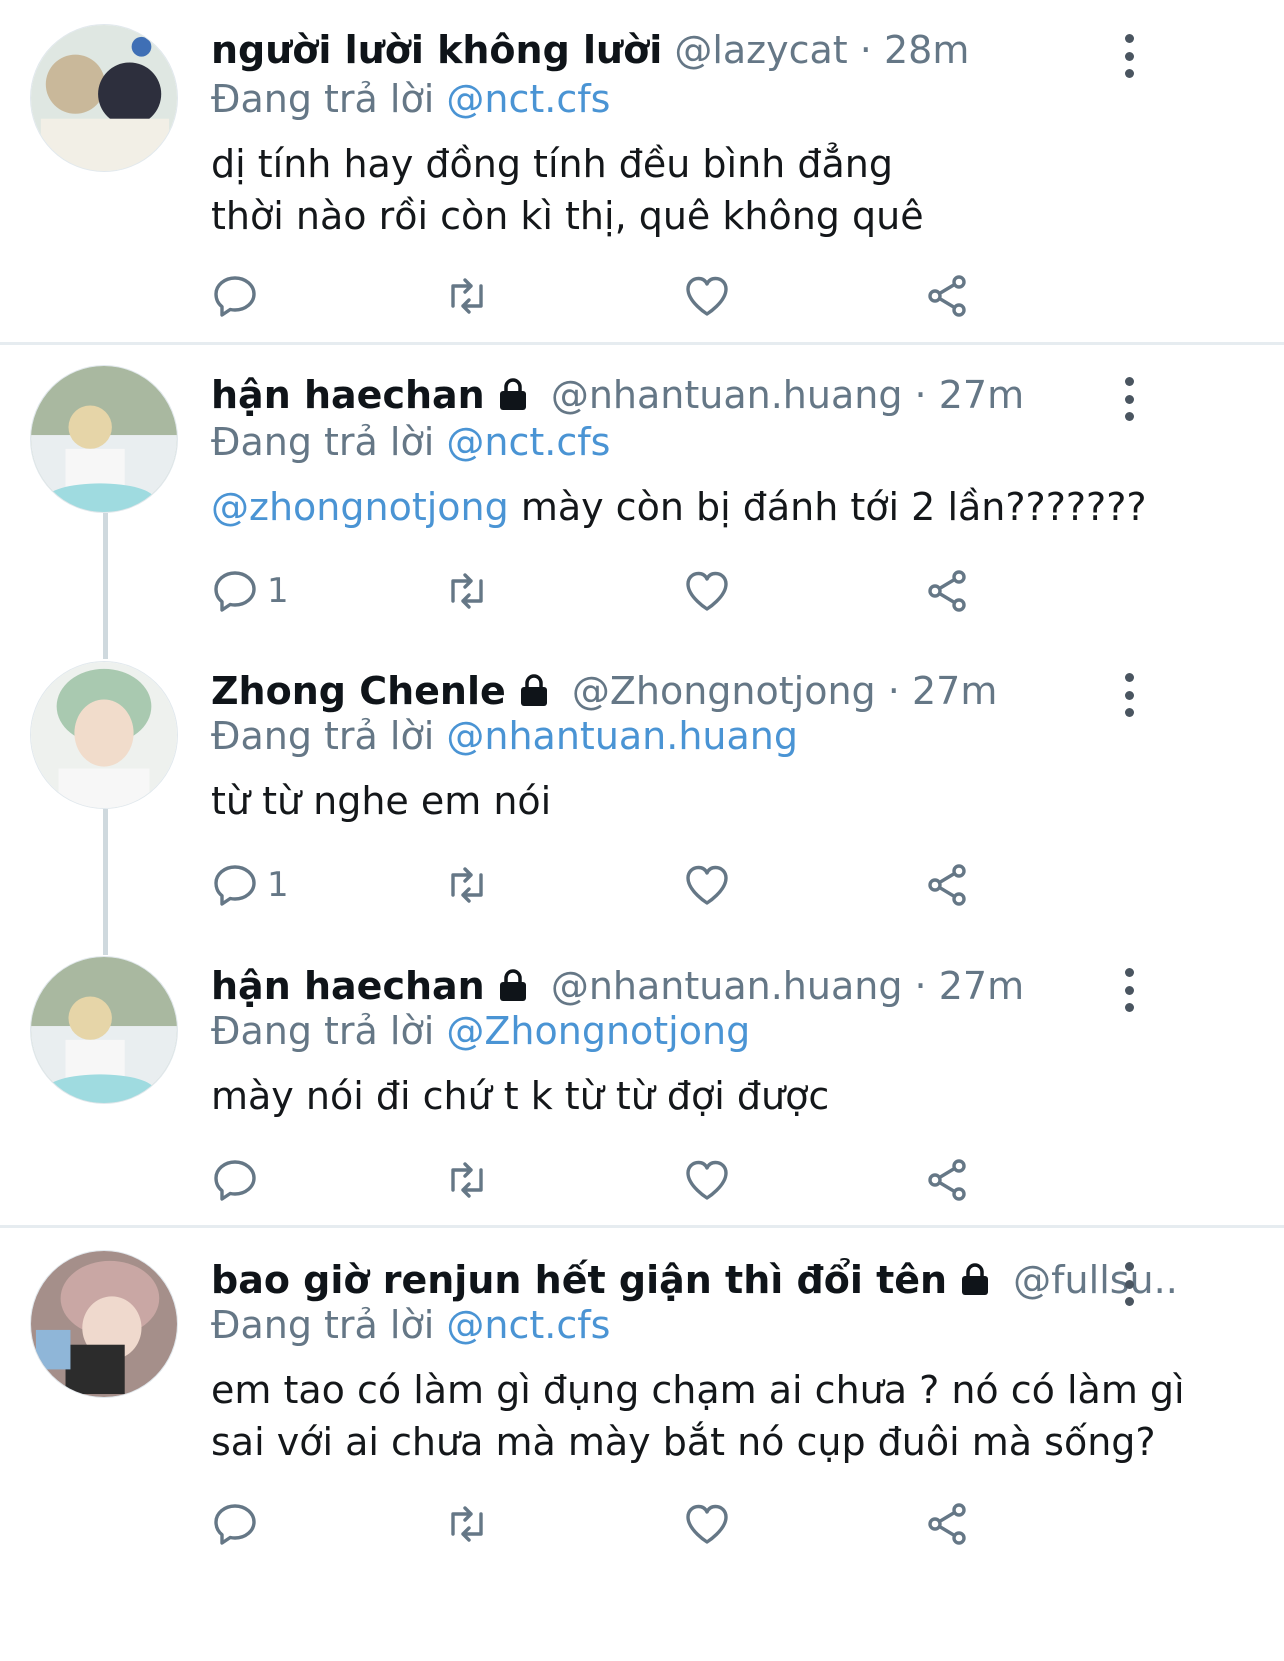 The height and width of the screenshot is (1661, 1284). I want to click on reply-to-mention: @Zhongnotjong, so click(598, 1031).